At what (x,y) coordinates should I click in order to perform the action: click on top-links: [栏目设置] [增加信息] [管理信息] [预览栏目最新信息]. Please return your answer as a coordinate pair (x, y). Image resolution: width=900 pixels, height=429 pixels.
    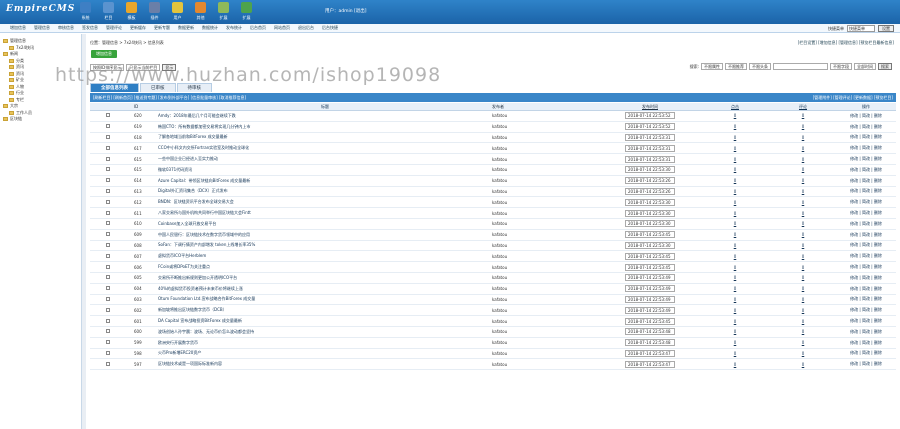
    Looking at the image, I should click on (846, 43).